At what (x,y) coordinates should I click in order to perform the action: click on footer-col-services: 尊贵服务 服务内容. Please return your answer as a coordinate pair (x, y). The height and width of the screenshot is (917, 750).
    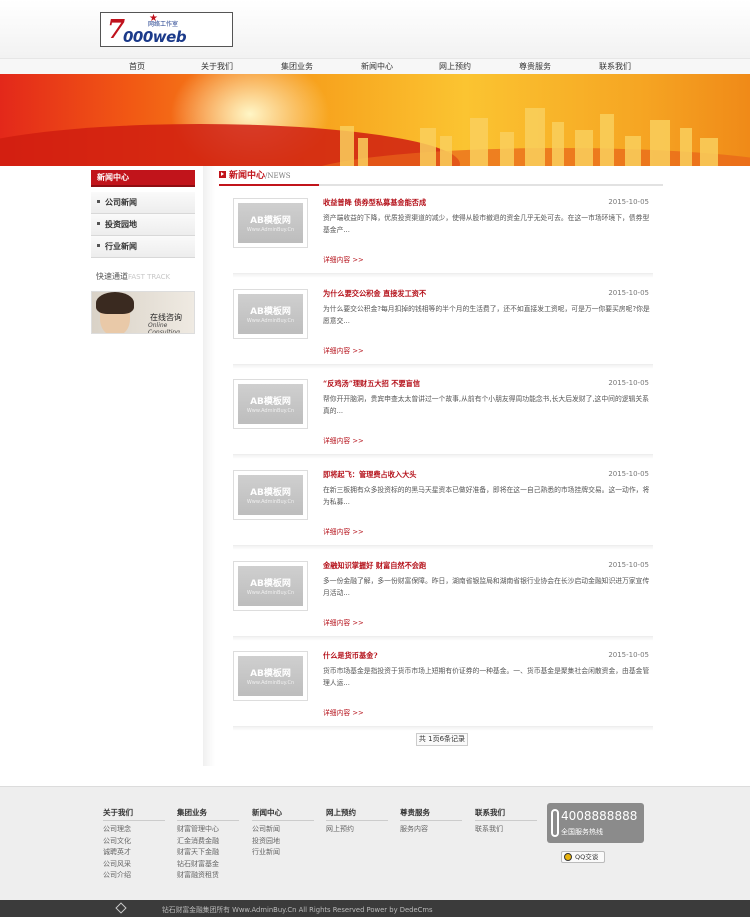
    Looking at the image, I should click on (431, 821).